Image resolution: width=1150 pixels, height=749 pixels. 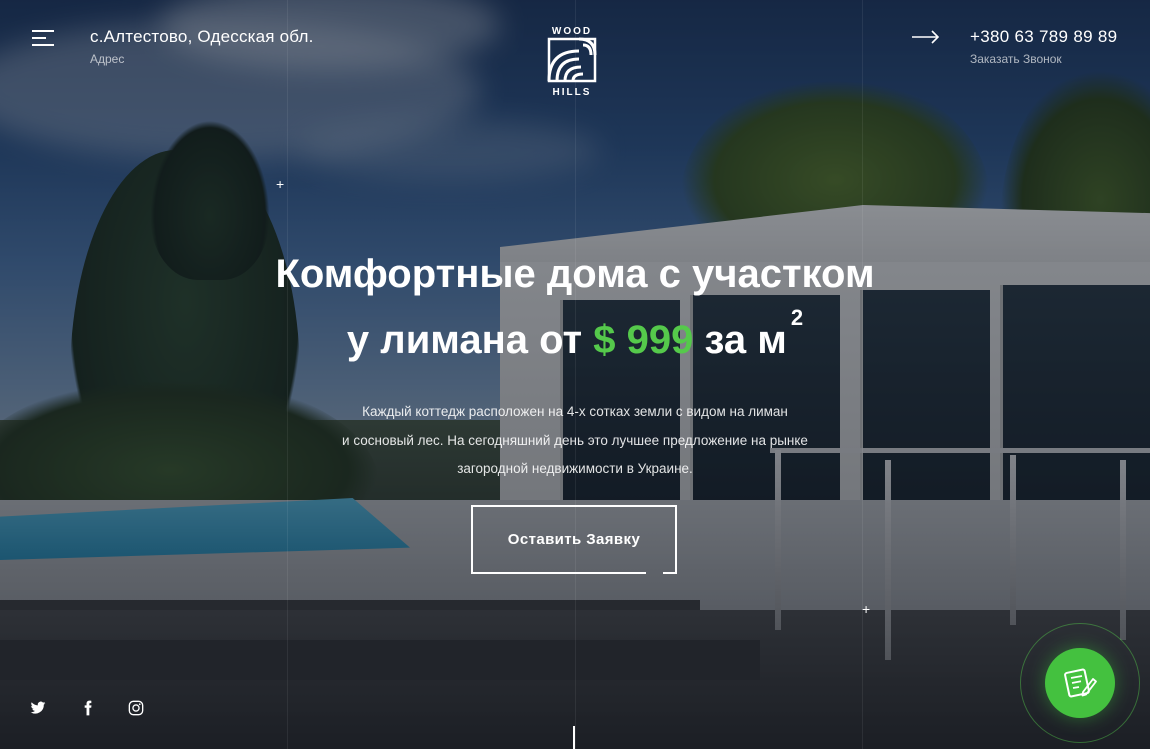 I want to click on scroll-indicator, so click(x=574, y=737).